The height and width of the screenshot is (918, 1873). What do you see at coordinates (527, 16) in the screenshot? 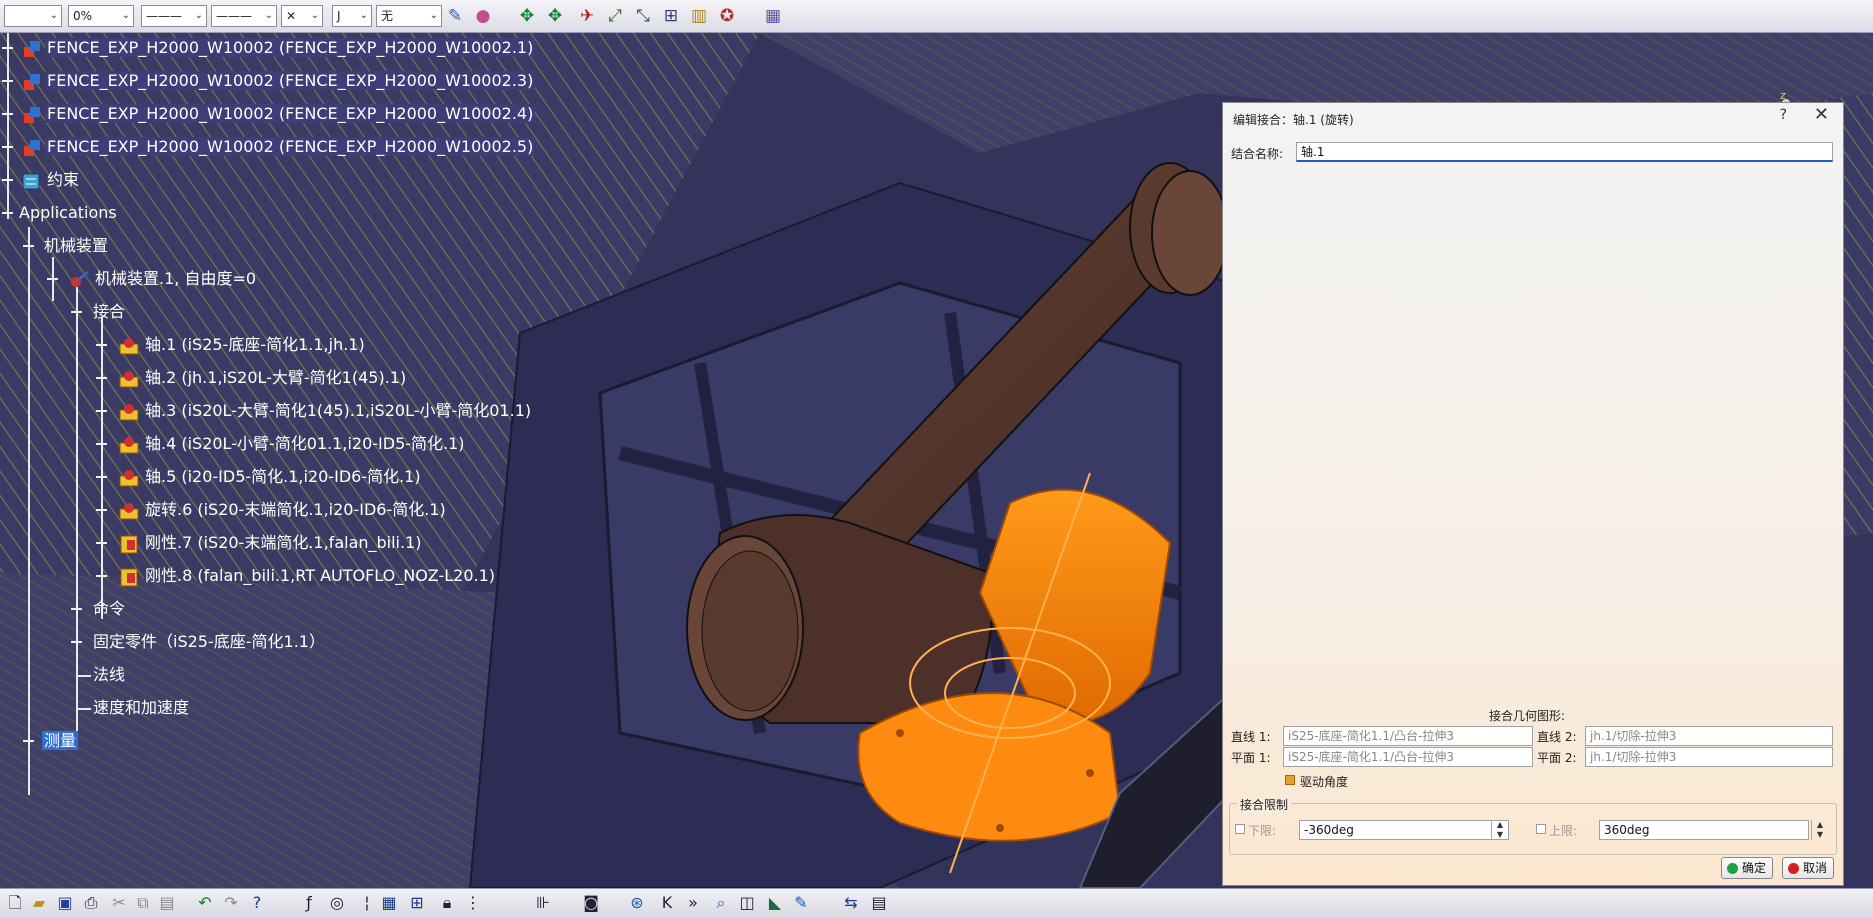
I see `pan-icon: ✥` at bounding box center [527, 16].